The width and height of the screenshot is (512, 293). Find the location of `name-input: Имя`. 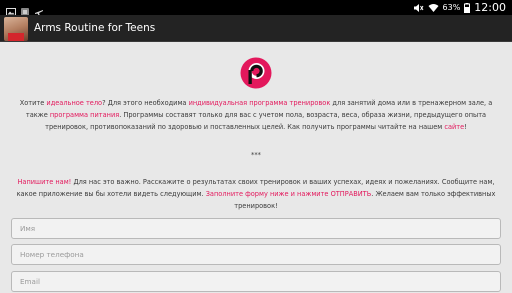

name-input: Имя is located at coordinates (256, 228).